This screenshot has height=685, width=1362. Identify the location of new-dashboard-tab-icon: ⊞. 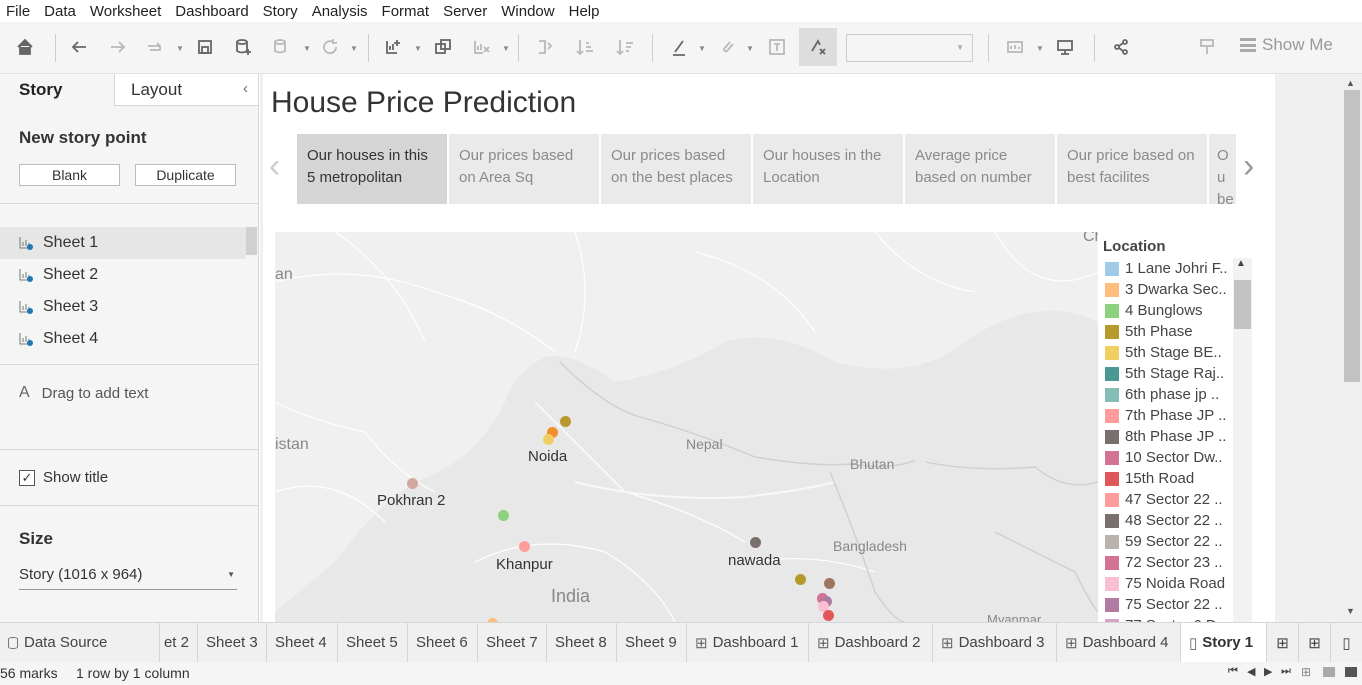
(1315, 642).